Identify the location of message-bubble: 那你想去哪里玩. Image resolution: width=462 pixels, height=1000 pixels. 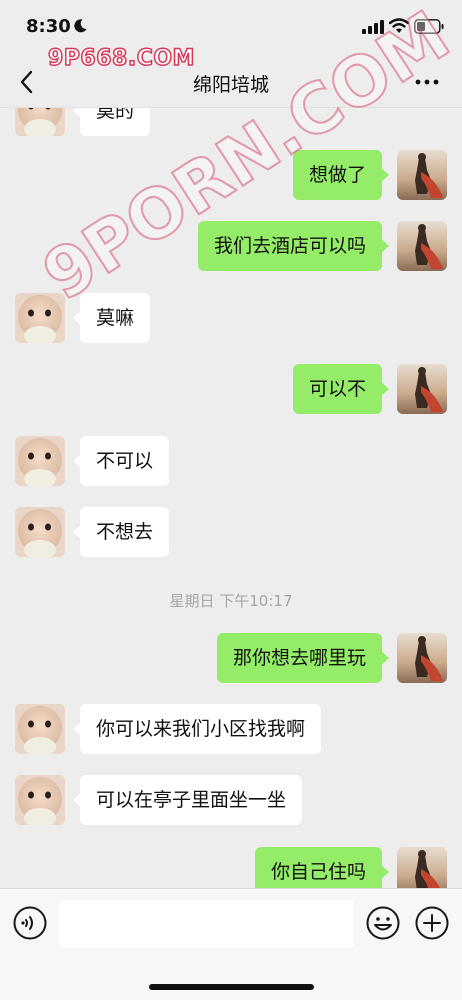
(303, 658).